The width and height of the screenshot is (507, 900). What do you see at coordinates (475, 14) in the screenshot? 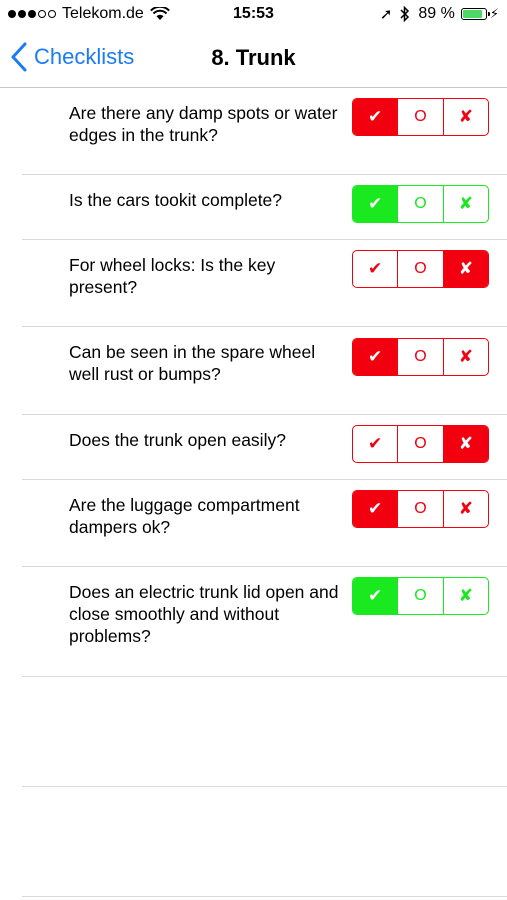
I see `battery-icon` at bounding box center [475, 14].